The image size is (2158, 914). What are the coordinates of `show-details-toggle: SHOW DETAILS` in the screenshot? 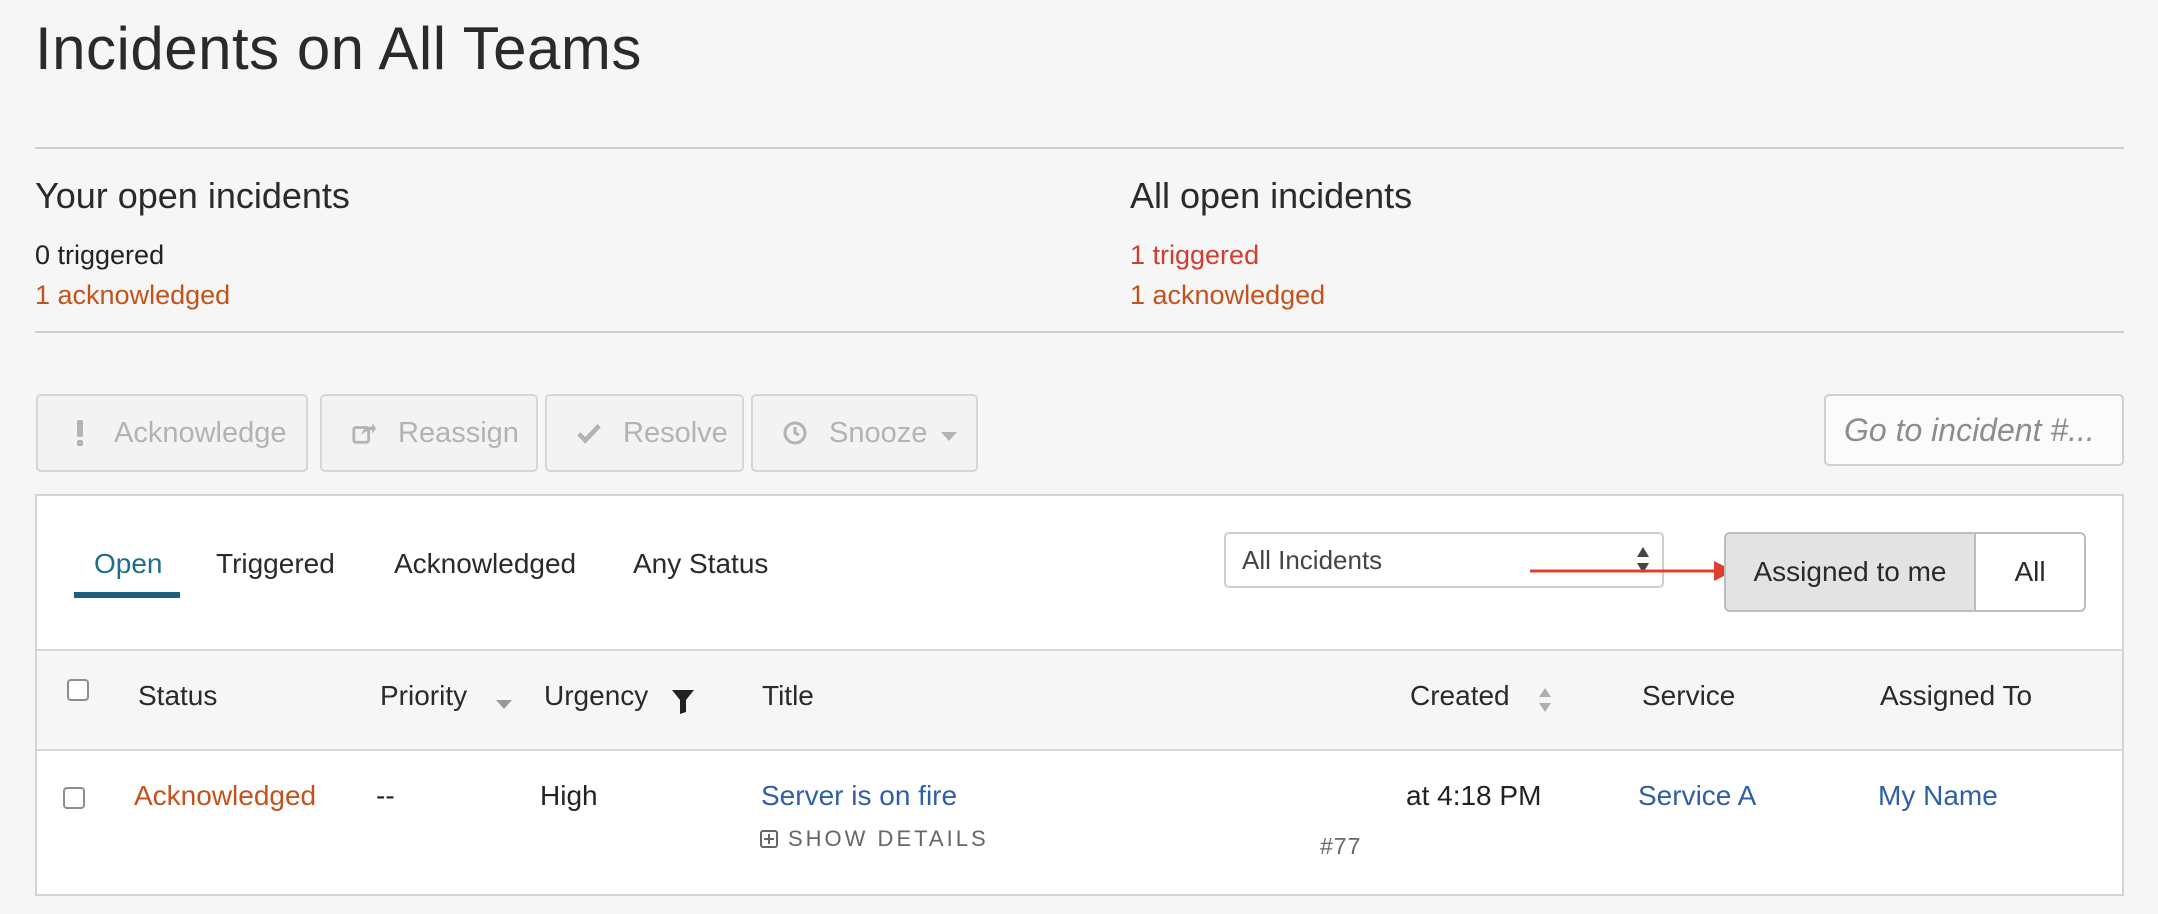 It's located at (874, 839).